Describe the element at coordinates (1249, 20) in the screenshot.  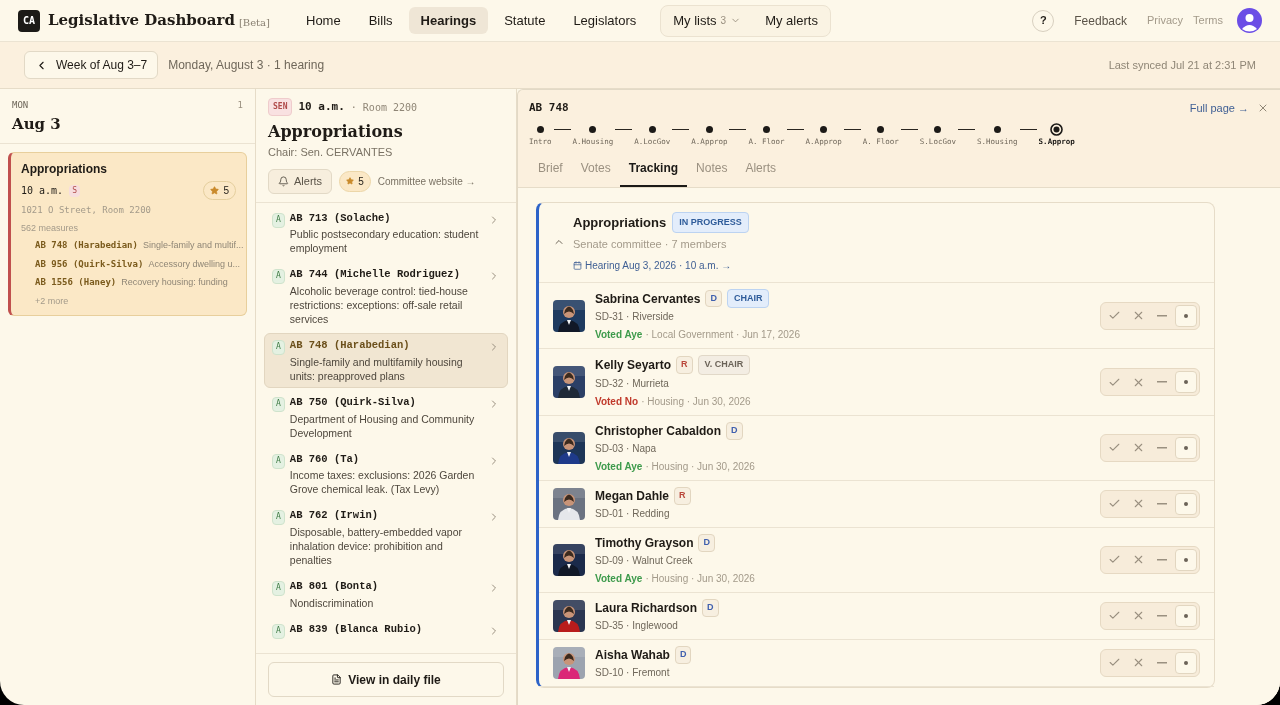
I see `avatar-icon` at that location.